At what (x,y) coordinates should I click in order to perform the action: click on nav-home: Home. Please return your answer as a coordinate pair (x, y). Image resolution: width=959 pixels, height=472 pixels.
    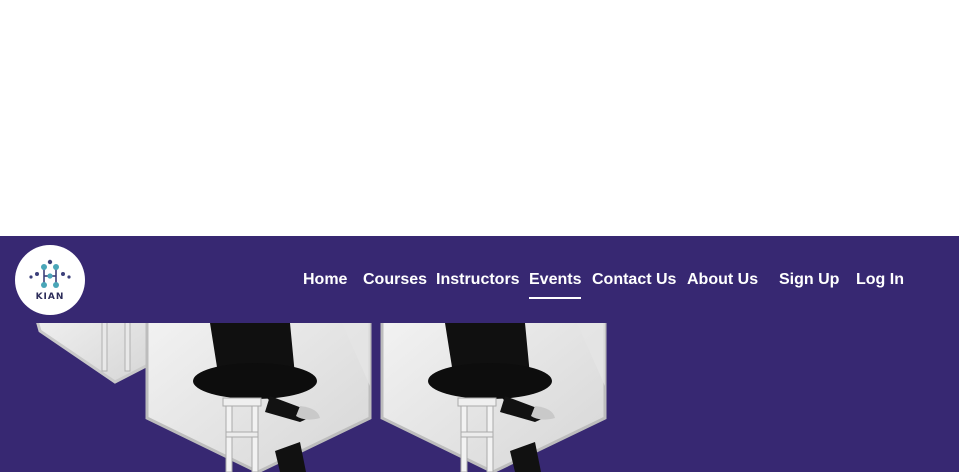
    Looking at the image, I should click on (325, 280).